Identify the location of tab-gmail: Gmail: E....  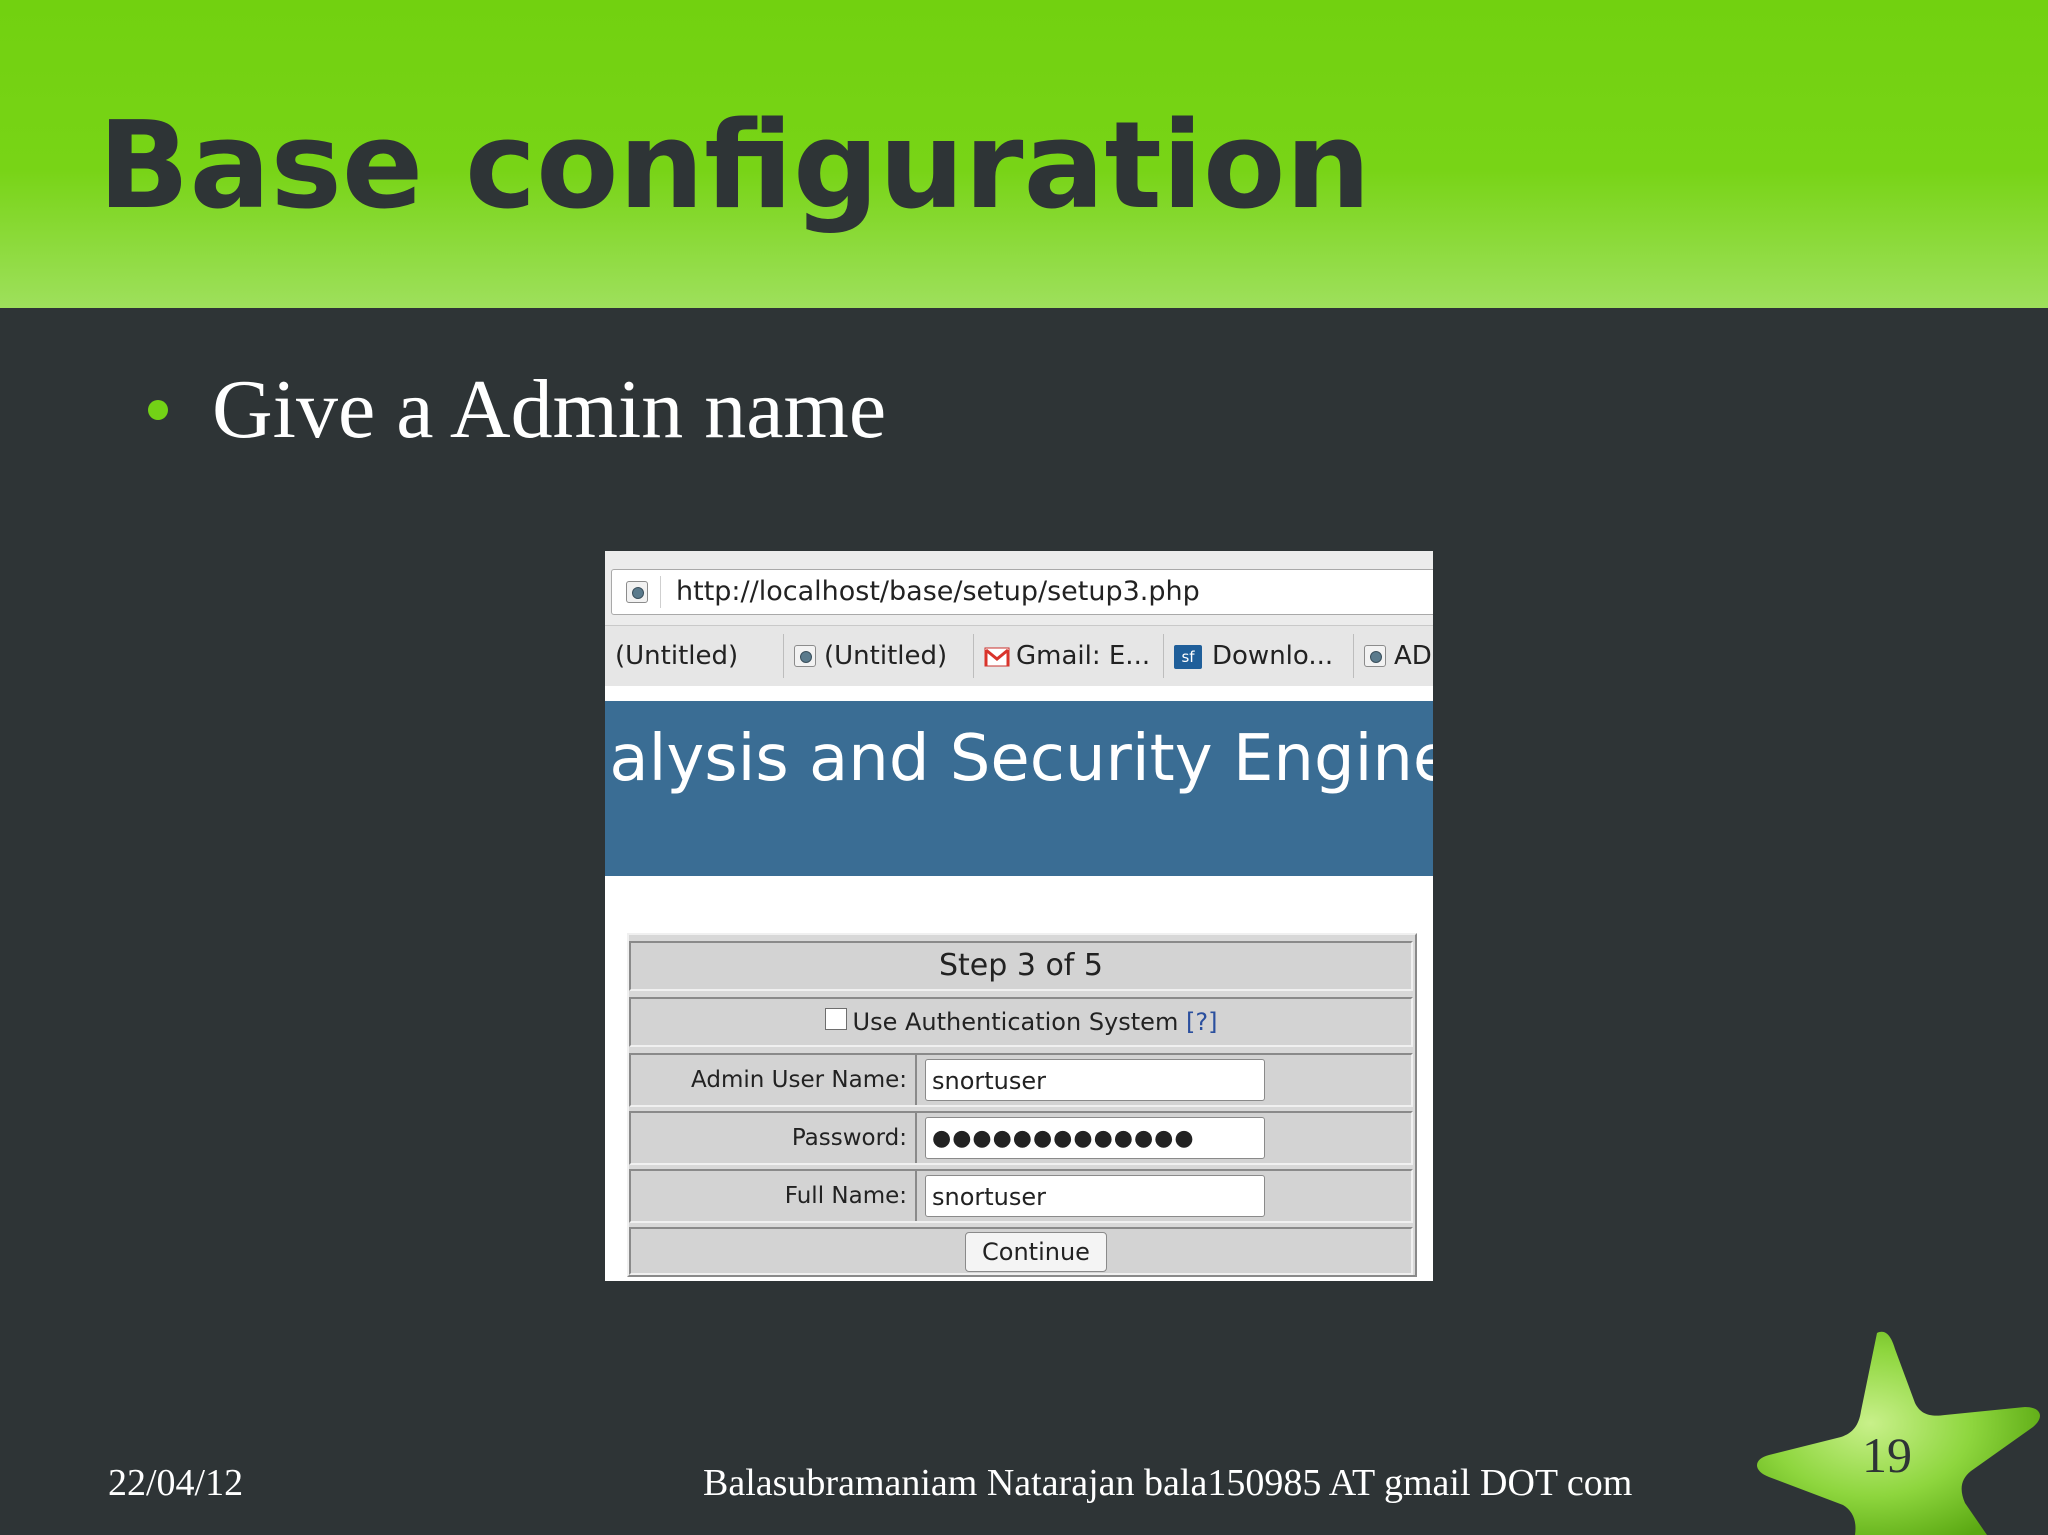
(1068, 656).